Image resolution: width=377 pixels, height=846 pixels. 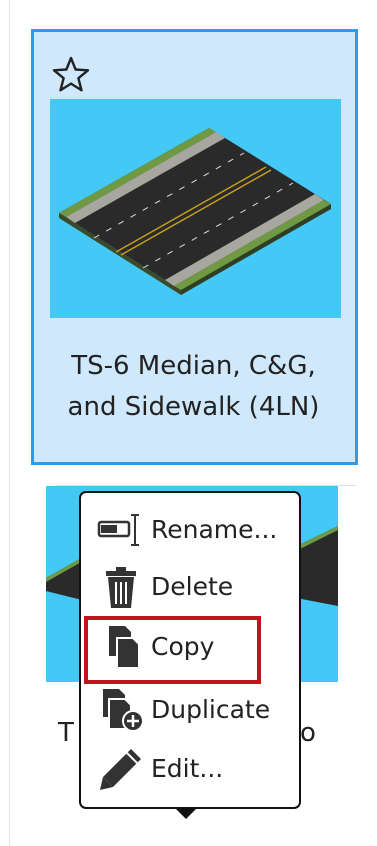 I want to click on menu-item-label: Duplicate, so click(x=211, y=709).